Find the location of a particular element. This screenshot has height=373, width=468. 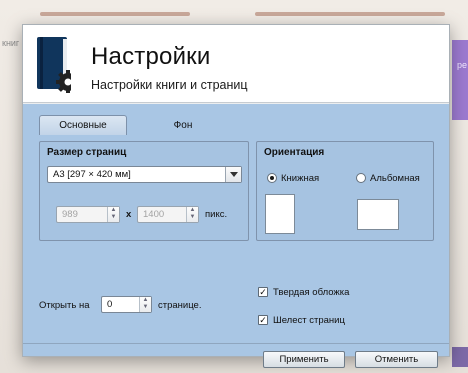

page-width-value: 989 is located at coordinates (70, 214).